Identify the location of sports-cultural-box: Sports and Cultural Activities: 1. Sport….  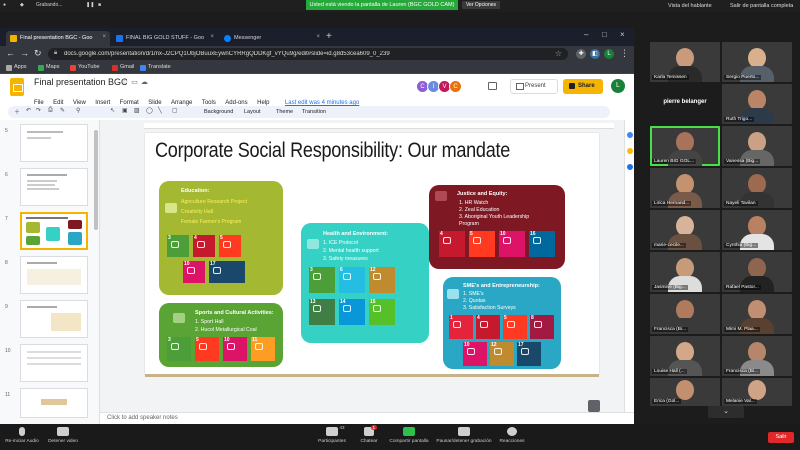
(221, 335).